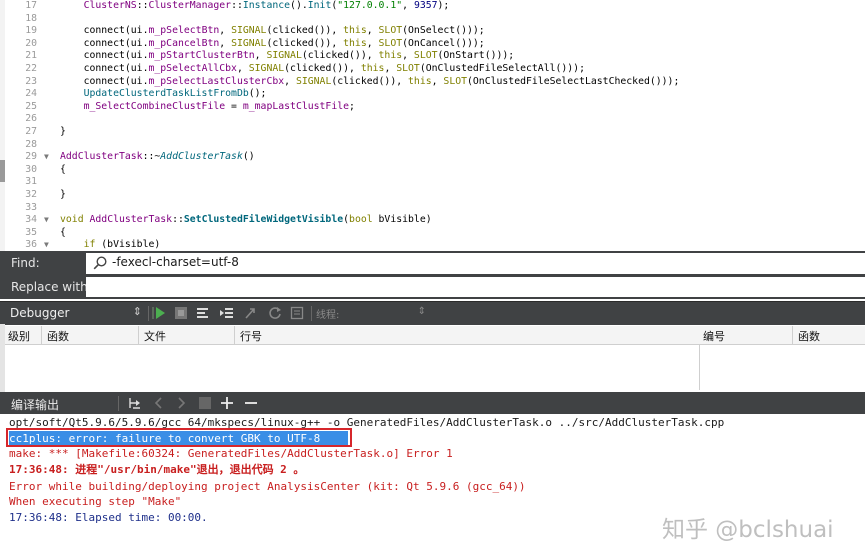 This screenshot has height=559, width=865. I want to click on code-line: 33, so click(432, 208).